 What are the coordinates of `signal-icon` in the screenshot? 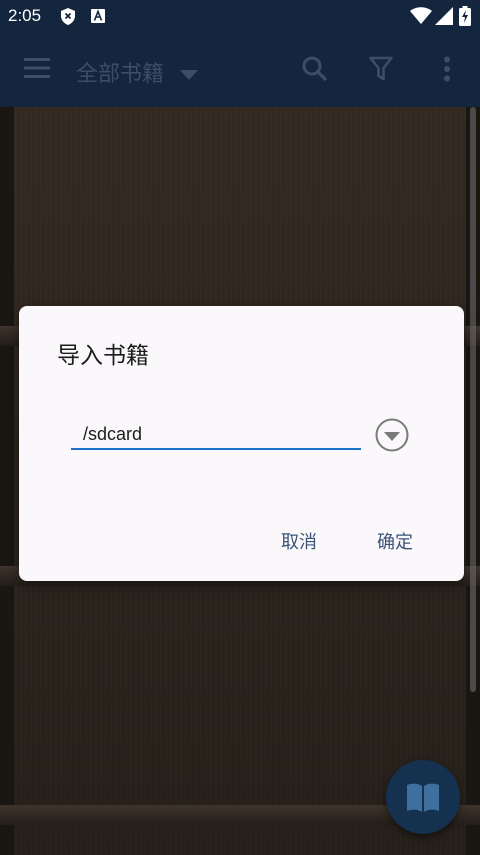 It's located at (444, 18).